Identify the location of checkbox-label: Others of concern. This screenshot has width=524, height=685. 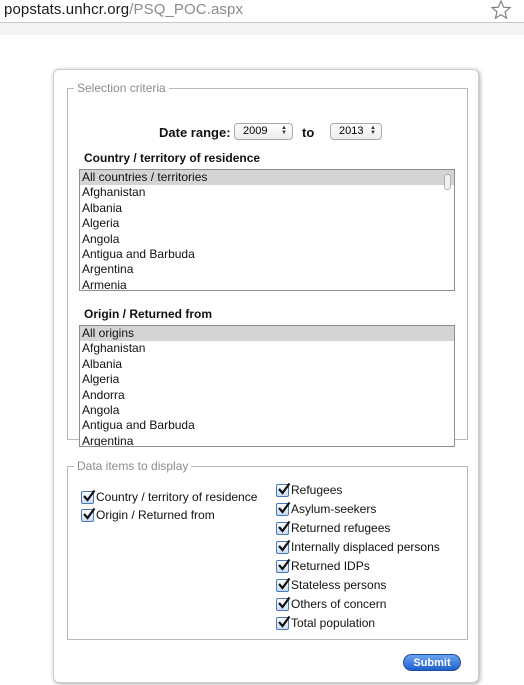
(339, 604).